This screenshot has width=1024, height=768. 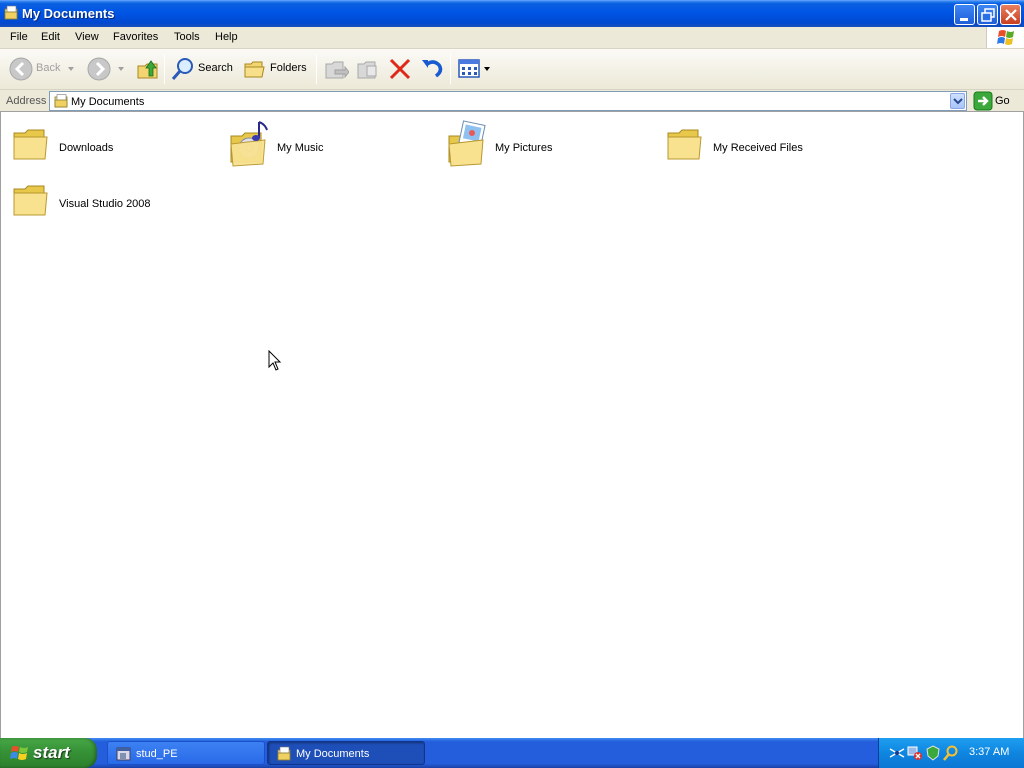 I want to click on system-tray: 3:37 AM, so click(x=951, y=753).